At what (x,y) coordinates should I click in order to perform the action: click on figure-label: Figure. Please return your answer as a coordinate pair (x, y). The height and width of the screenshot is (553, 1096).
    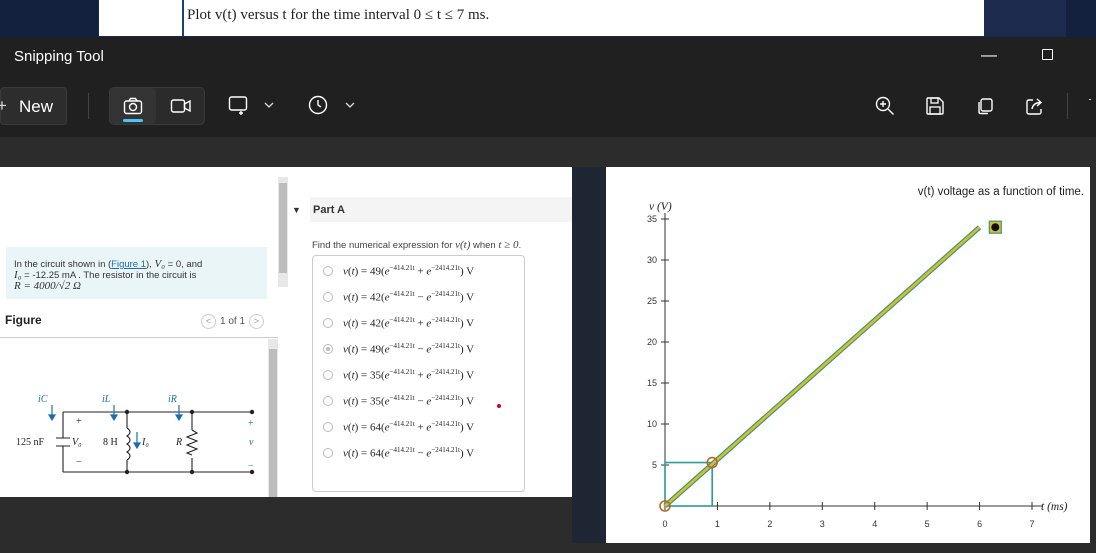
    Looking at the image, I should click on (23, 320).